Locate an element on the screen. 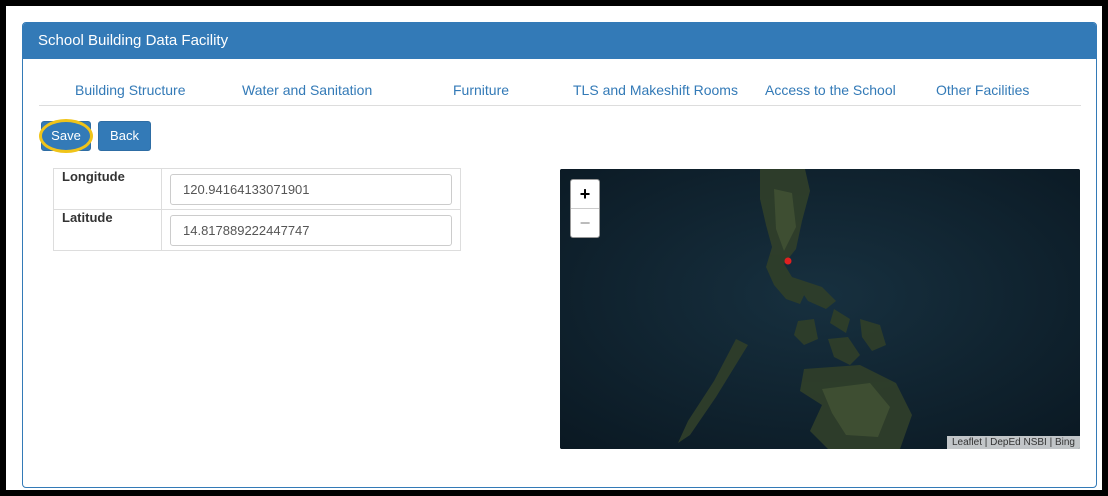 Image resolution: width=1108 pixels, height=496 pixels. zoom-in-button: + is located at coordinates (585, 194).